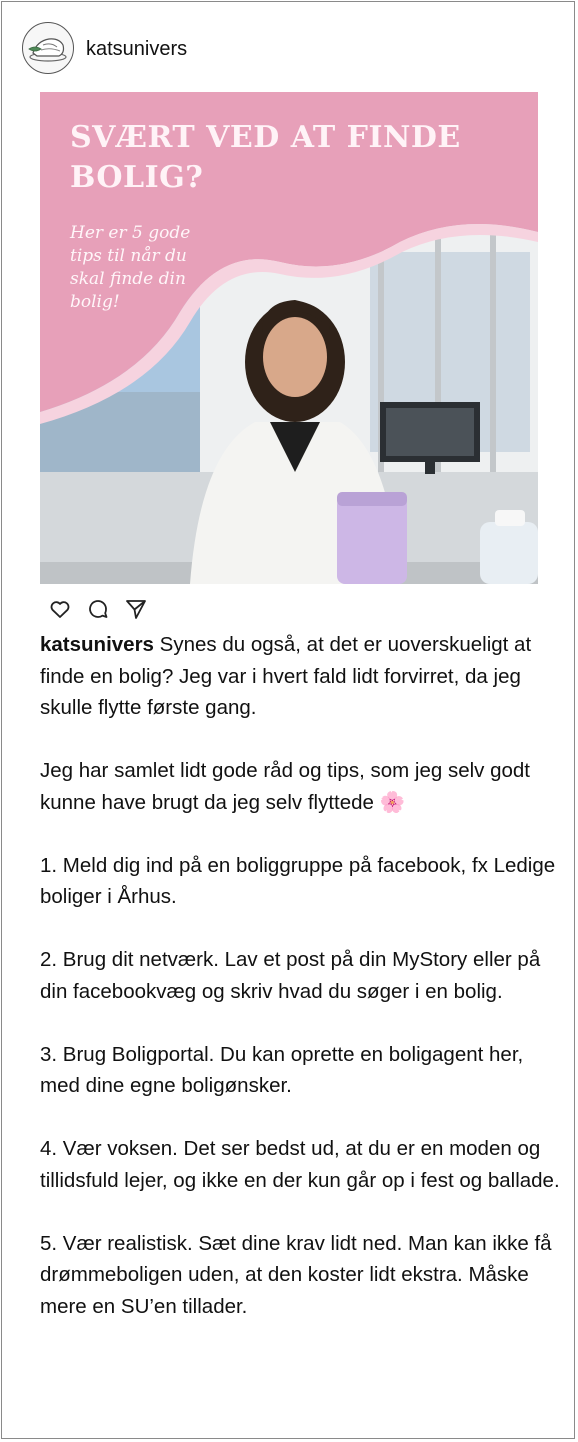 This screenshot has width=578, height=1442. What do you see at coordinates (60, 609) in the screenshot?
I see `heart-icon` at bounding box center [60, 609].